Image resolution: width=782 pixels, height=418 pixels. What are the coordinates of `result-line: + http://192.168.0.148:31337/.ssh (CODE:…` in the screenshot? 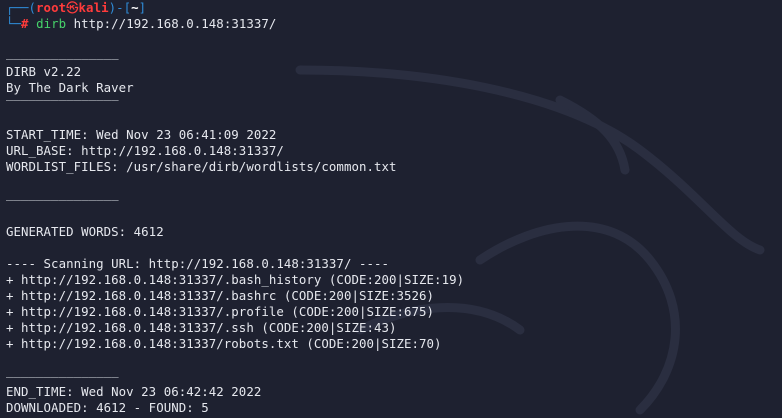 It's located at (201, 327).